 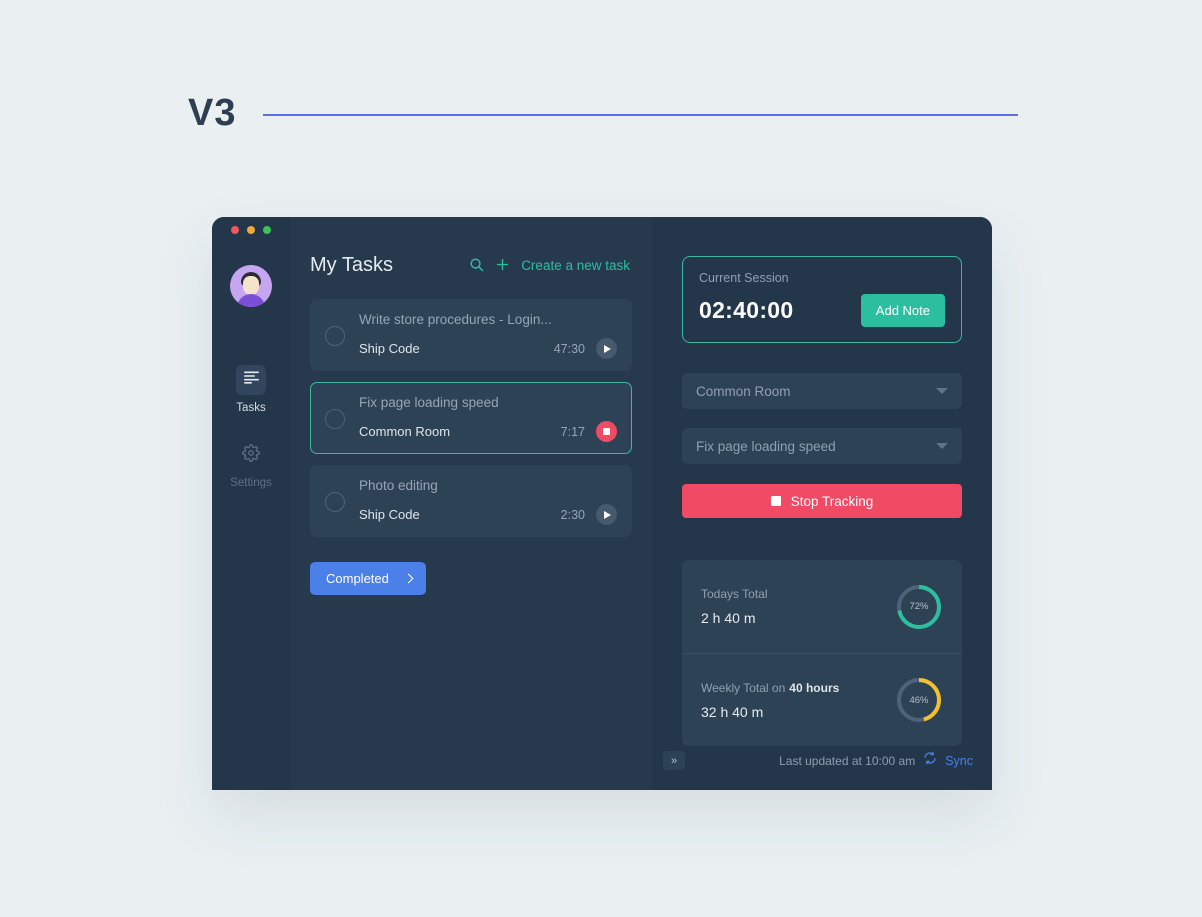 I want to click on avatar, so click(x=251, y=286).